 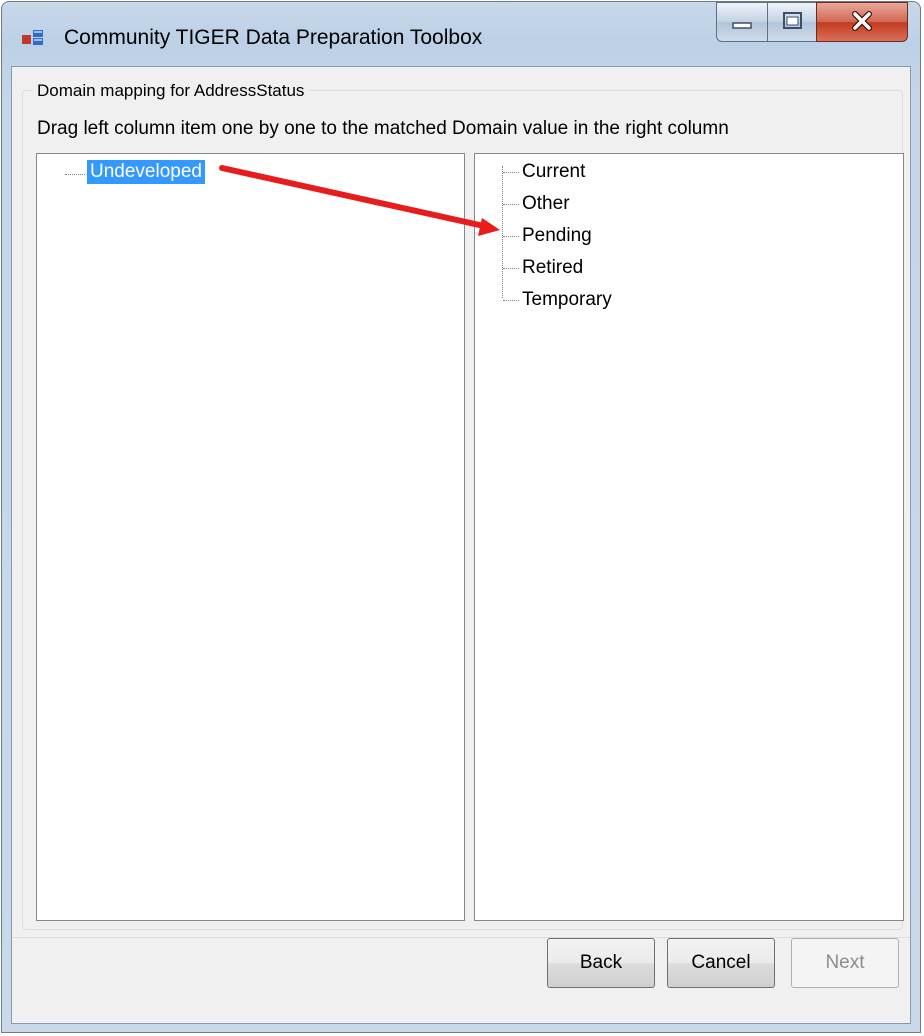 I want to click on maximize-button, so click(x=792, y=22).